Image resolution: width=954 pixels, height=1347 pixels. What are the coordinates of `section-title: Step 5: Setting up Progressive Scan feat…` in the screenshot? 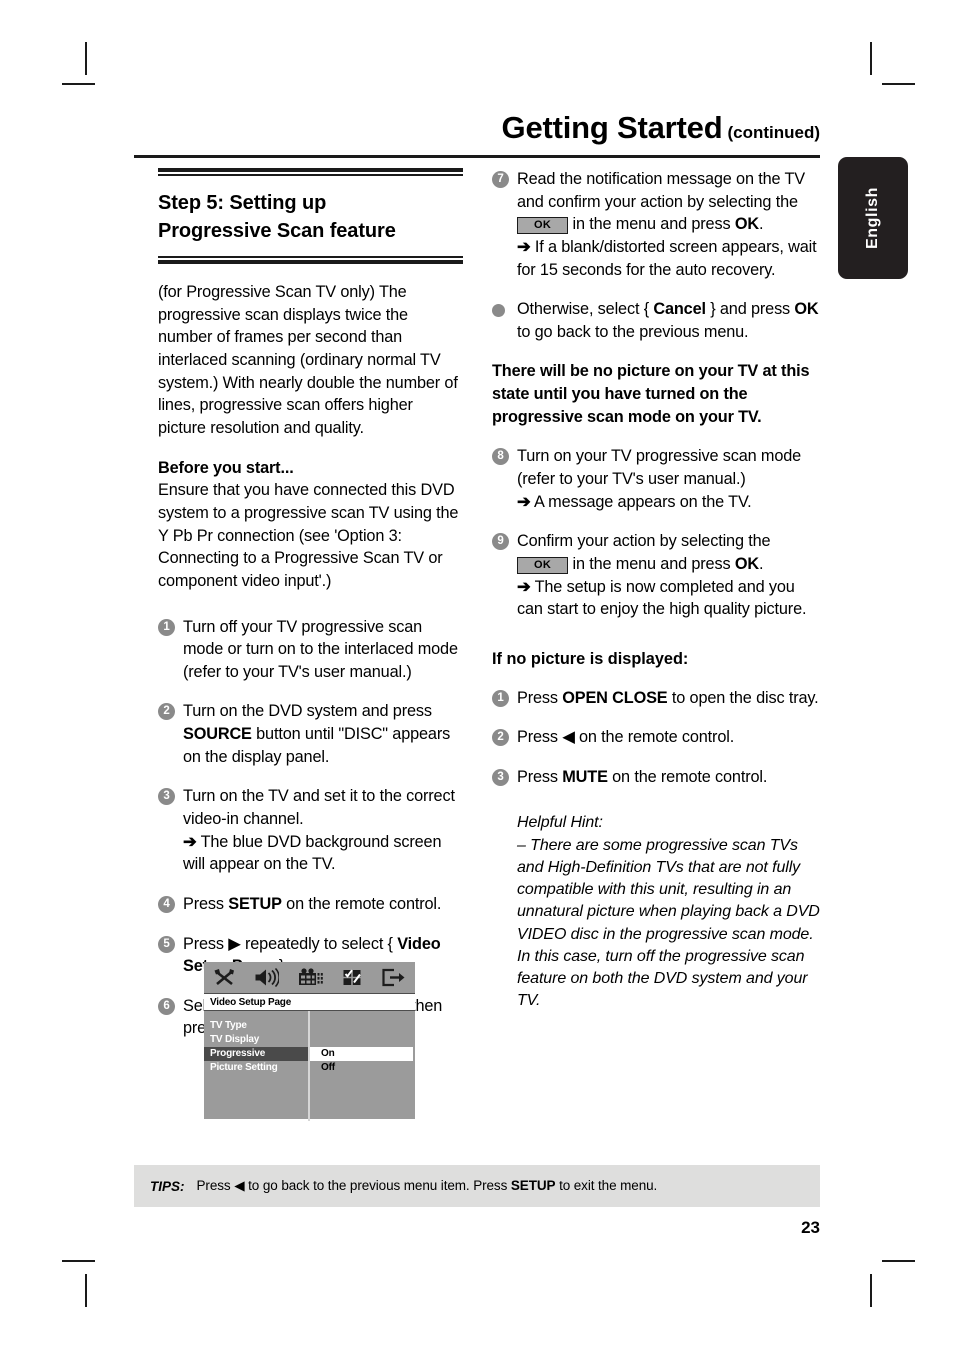 It's located at (310, 217).